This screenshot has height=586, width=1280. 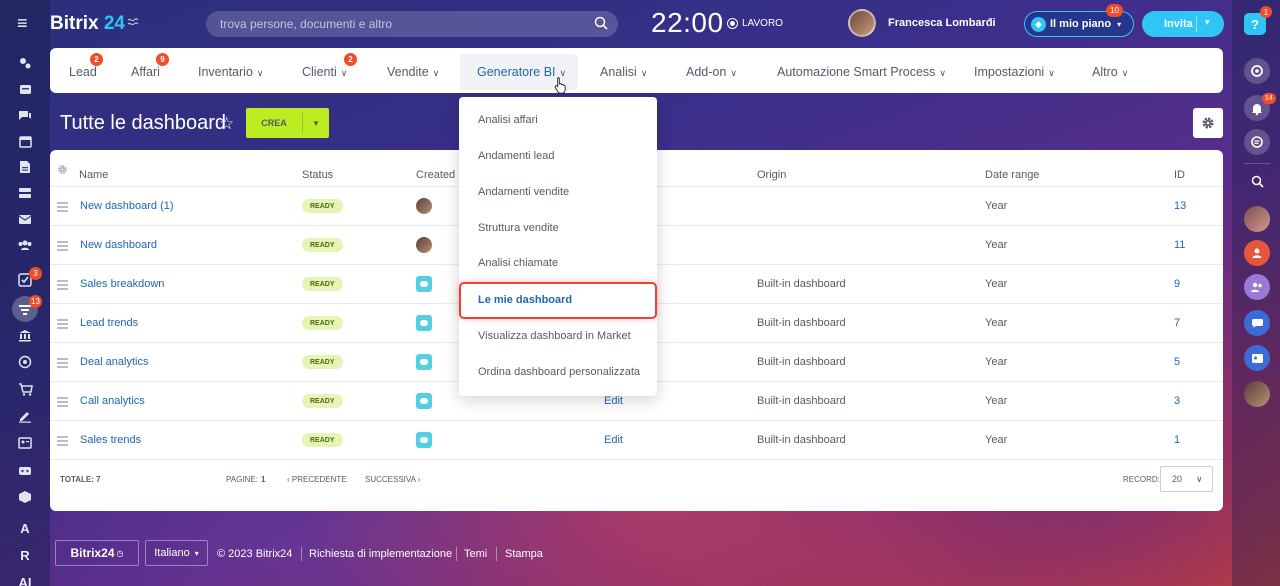 I want to click on settings-button, so click(x=1208, y=123).